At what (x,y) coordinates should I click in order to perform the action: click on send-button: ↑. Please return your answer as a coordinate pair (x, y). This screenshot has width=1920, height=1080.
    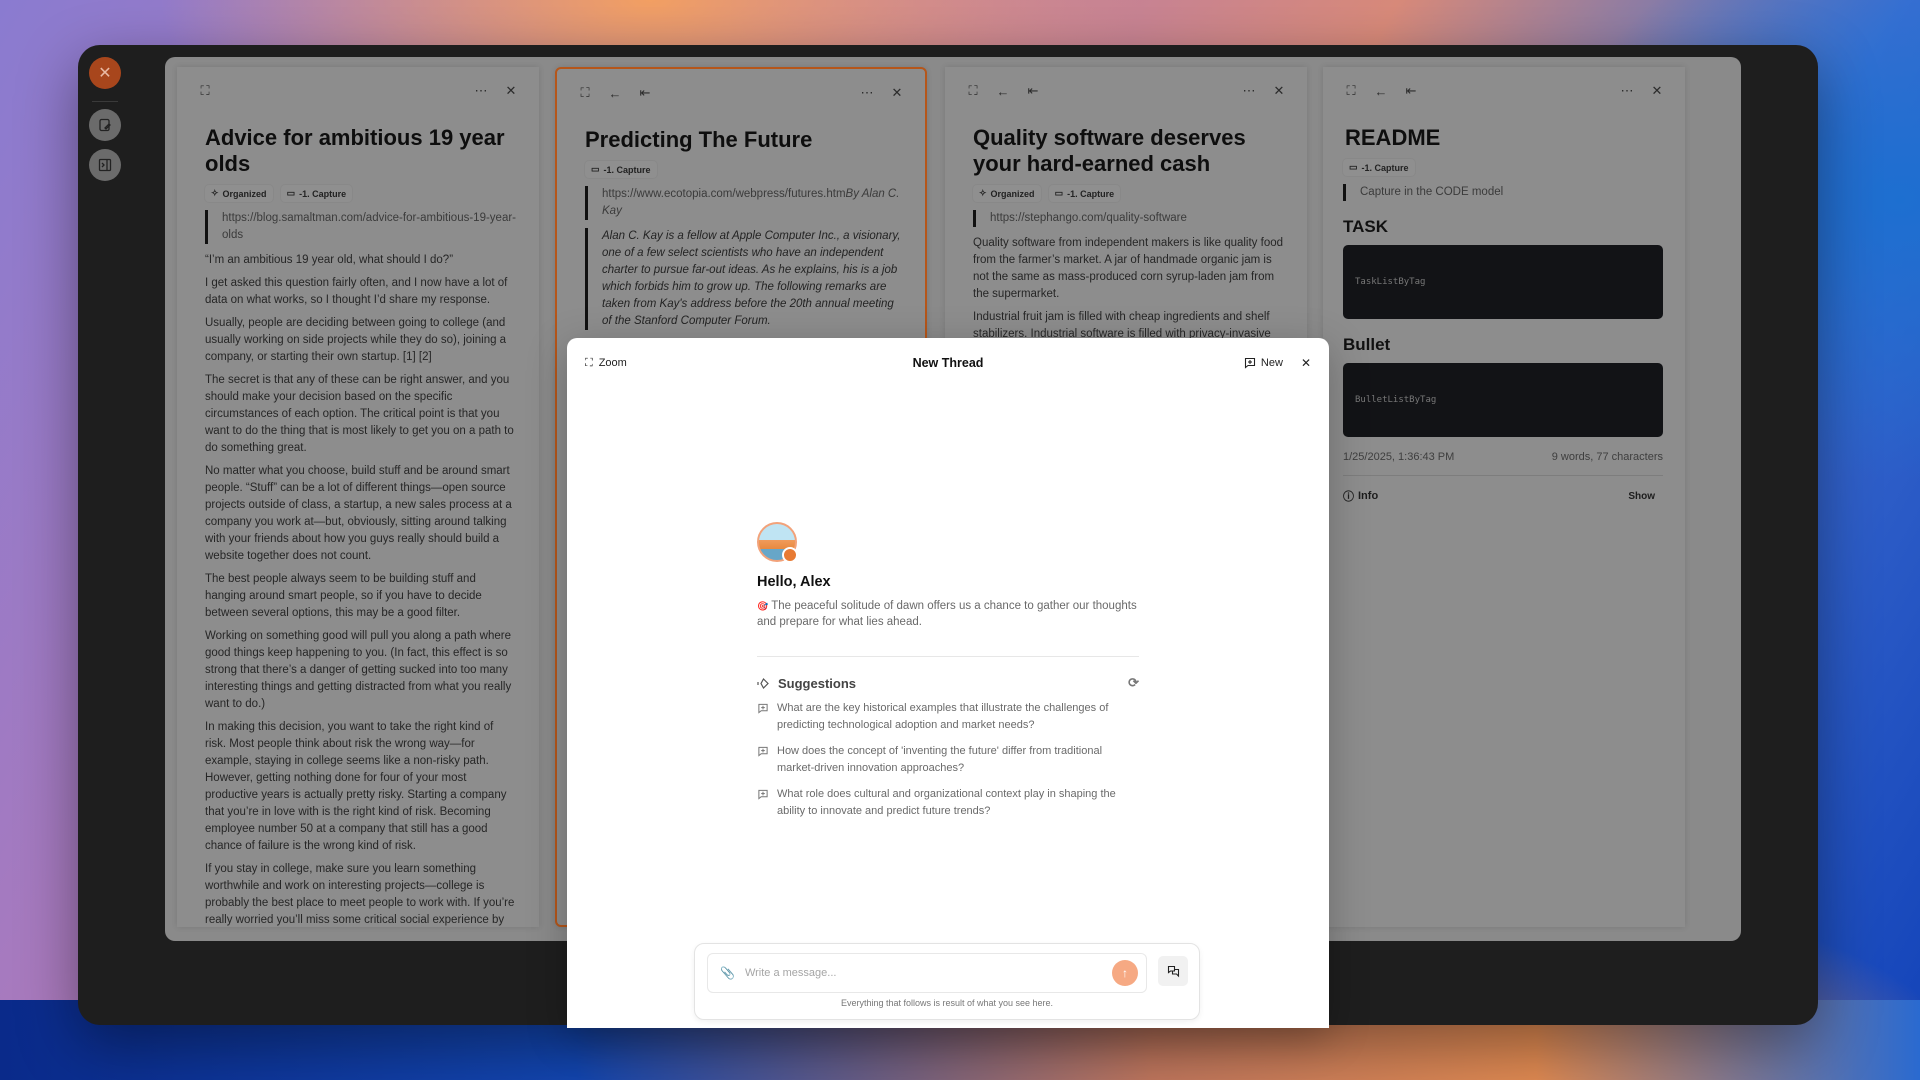
    Looking at the image, I should click on (1125, 973).